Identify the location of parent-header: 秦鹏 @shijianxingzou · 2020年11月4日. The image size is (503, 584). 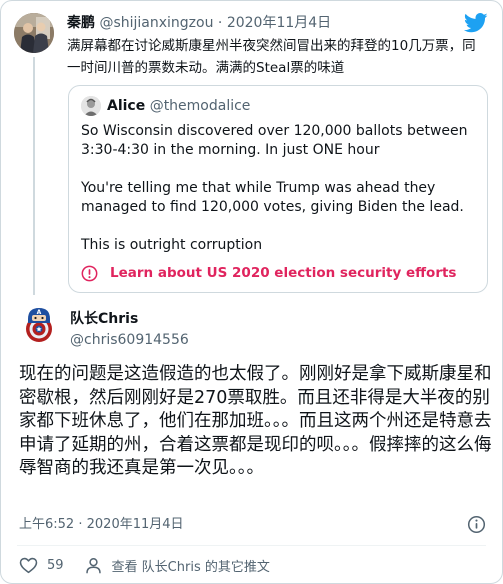
(199, 23).